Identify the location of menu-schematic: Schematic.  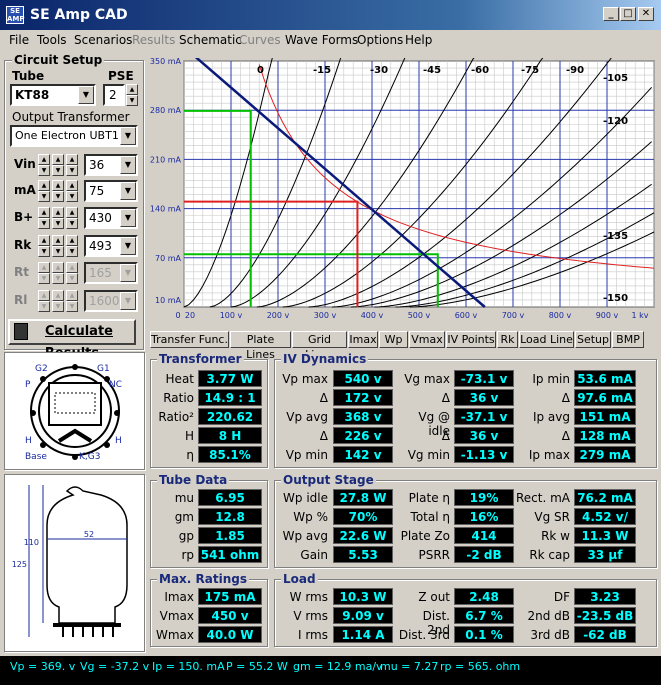
(210, 40).